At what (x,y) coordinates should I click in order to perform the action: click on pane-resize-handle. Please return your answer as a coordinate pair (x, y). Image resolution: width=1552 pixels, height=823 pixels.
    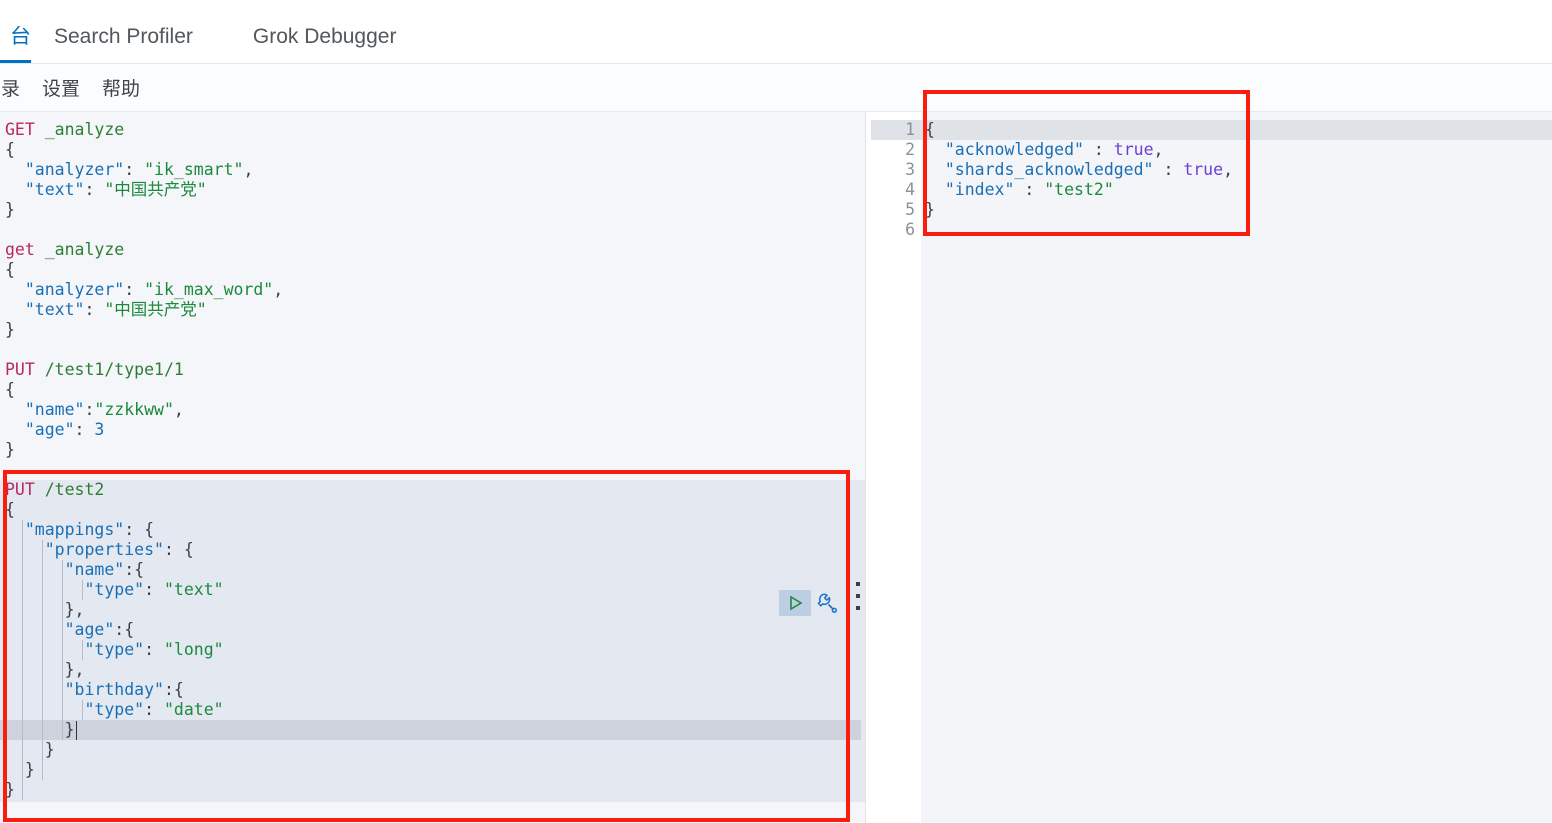
    Looking at the image, I should click on (859, 602).